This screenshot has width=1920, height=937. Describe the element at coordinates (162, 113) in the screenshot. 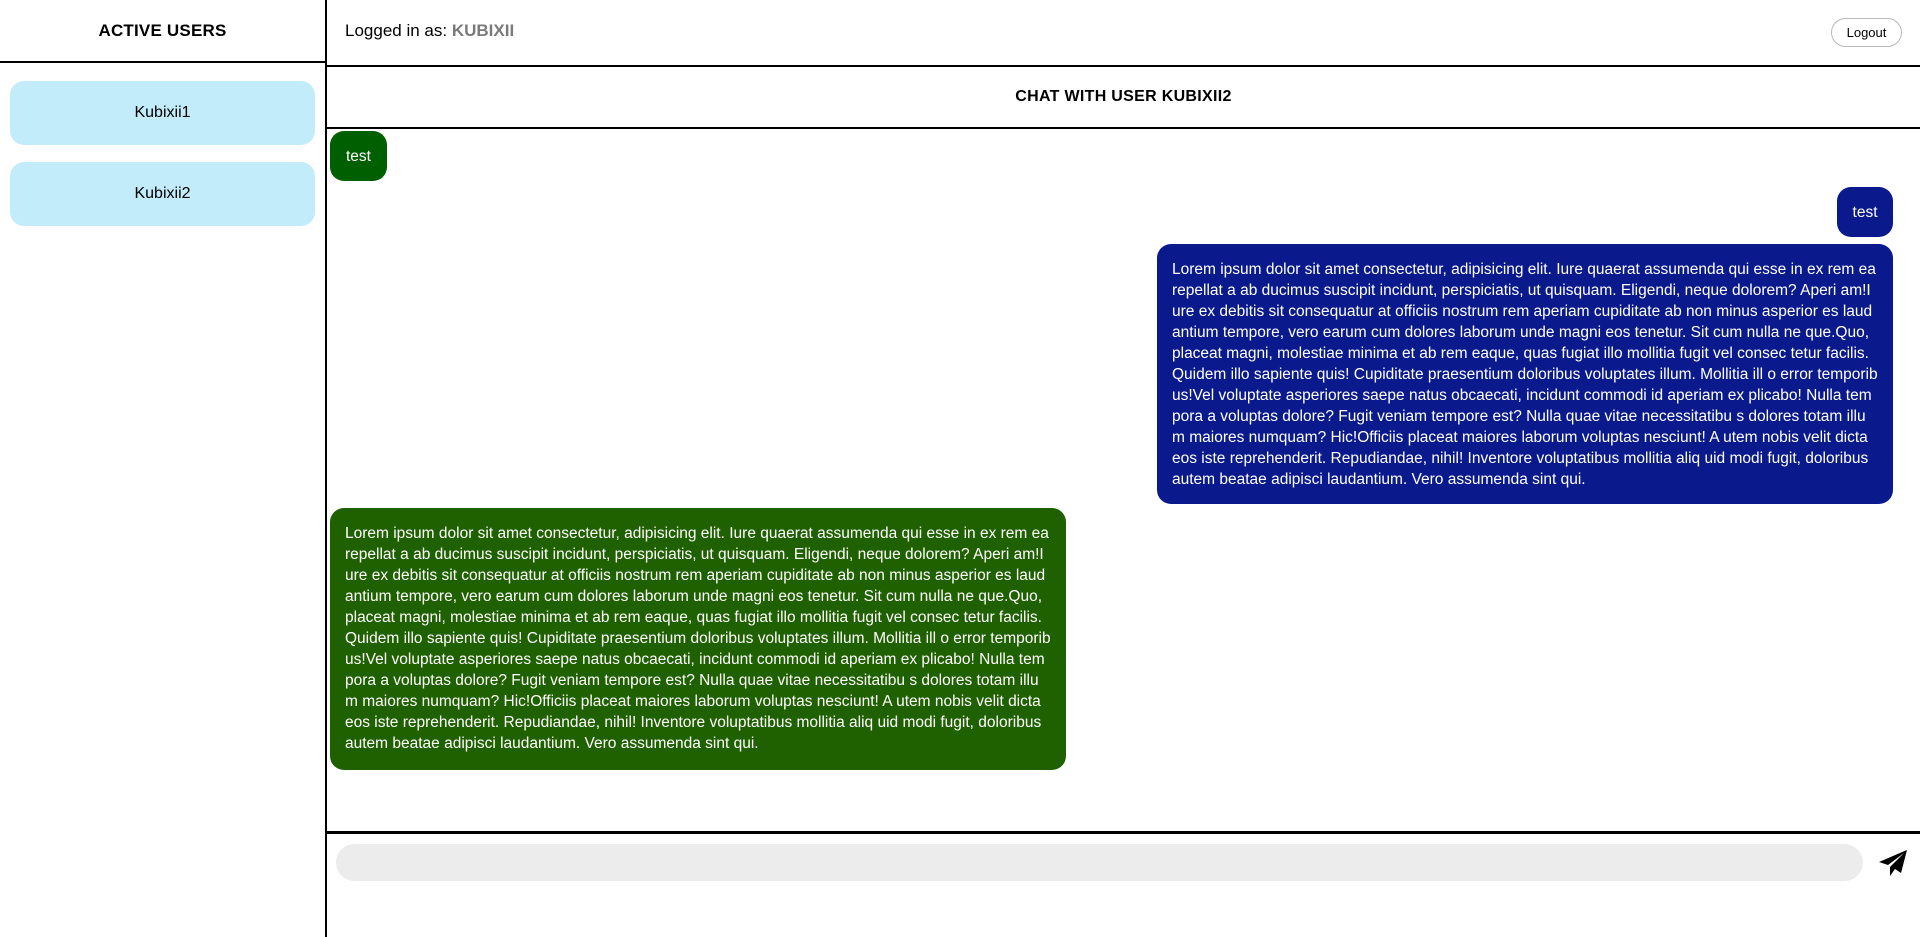

I see `user-item-kubixii1: Kubixii1` at that location.